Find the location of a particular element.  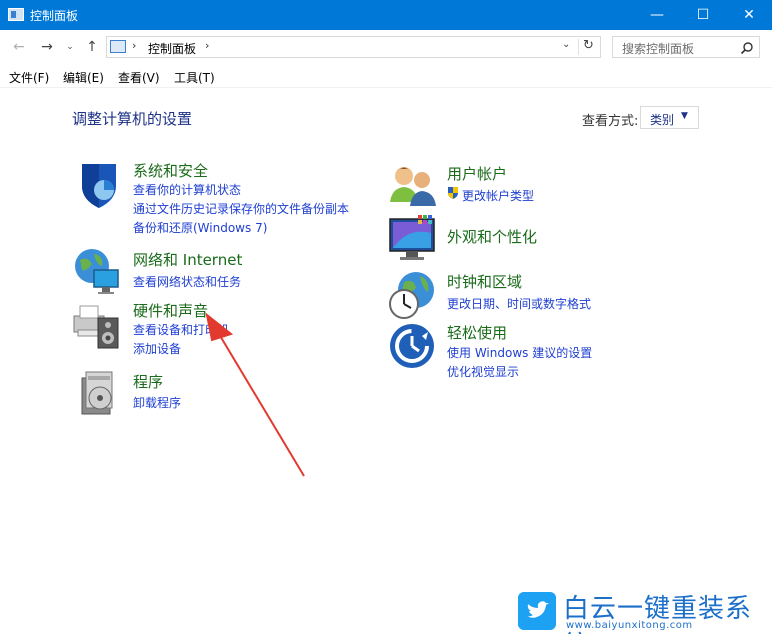

bird-logo-icon is located at coordinates (537, 611).